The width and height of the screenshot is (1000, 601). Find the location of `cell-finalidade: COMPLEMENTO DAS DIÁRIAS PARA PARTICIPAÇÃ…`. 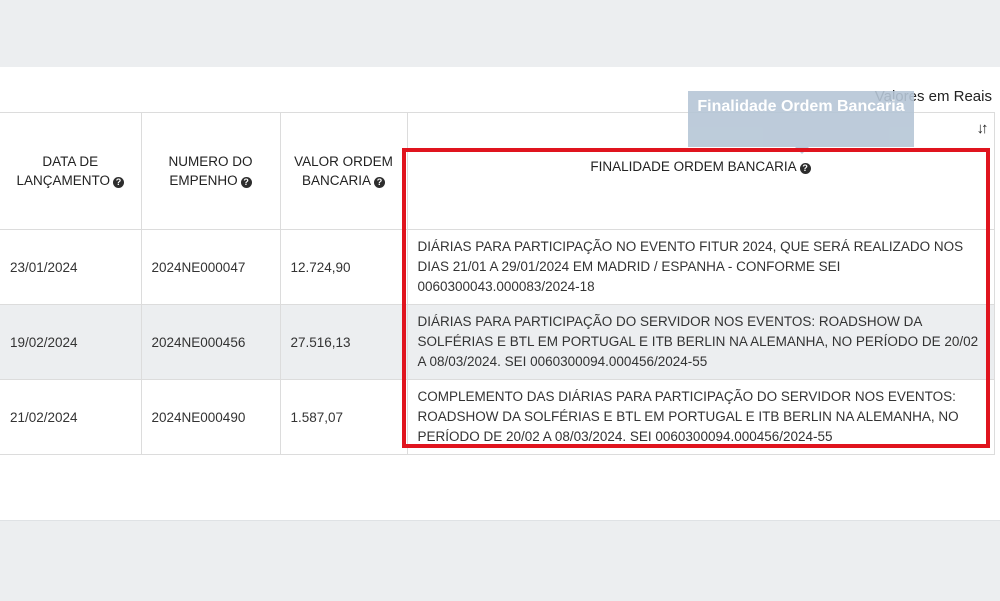

cell-finalidade: COMPLEMENTO DAS DIÁRIAS PARA PARTICIPAÇÃ… is located at coordinates (700, 417).